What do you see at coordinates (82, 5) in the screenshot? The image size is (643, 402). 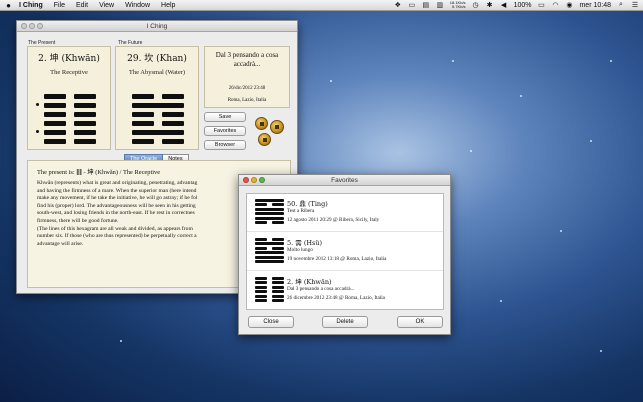 I see `menu-edit: Edit` at bounding box center [82, 5].